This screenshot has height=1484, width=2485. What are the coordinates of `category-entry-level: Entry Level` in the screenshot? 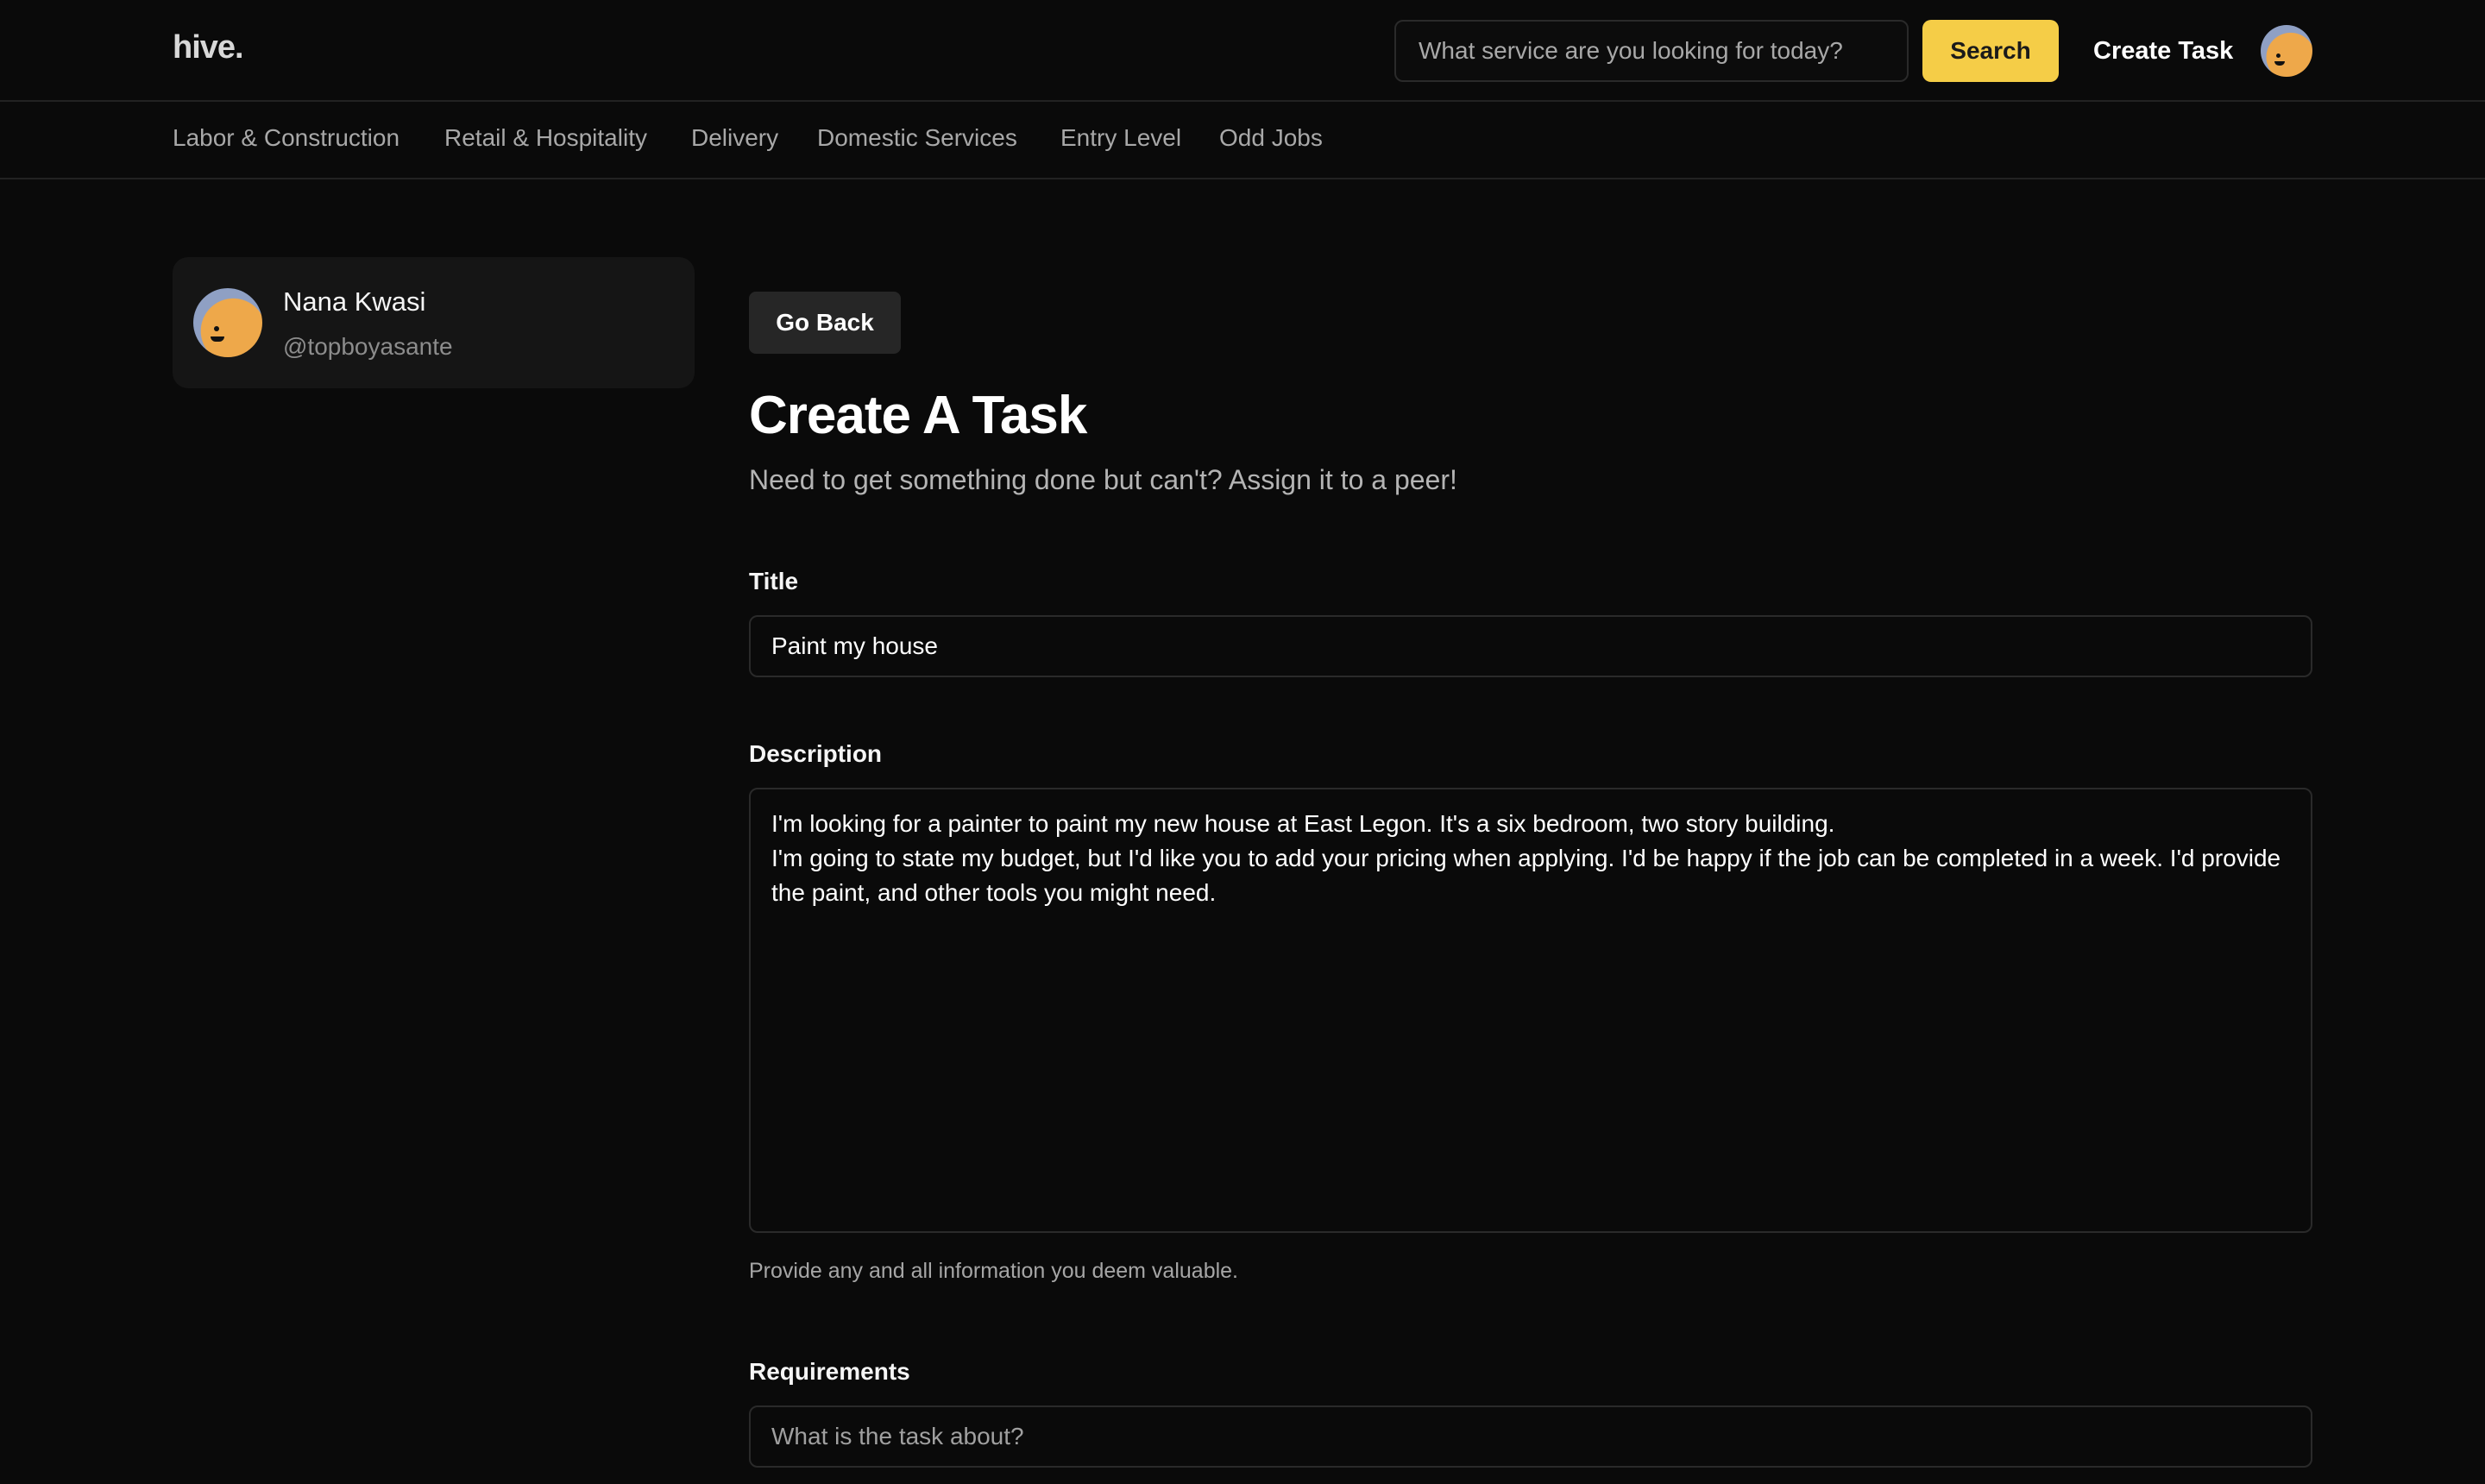 It's located at (1120, 138).